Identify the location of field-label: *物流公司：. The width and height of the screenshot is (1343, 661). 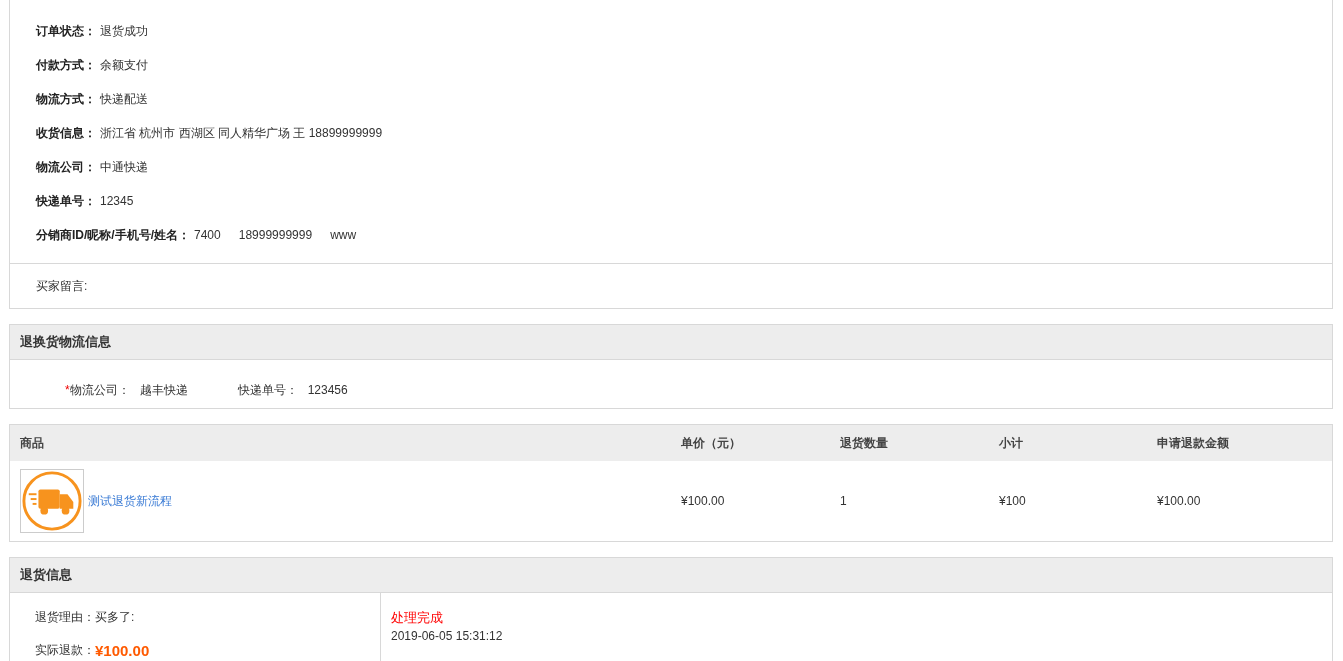
(97, 390).